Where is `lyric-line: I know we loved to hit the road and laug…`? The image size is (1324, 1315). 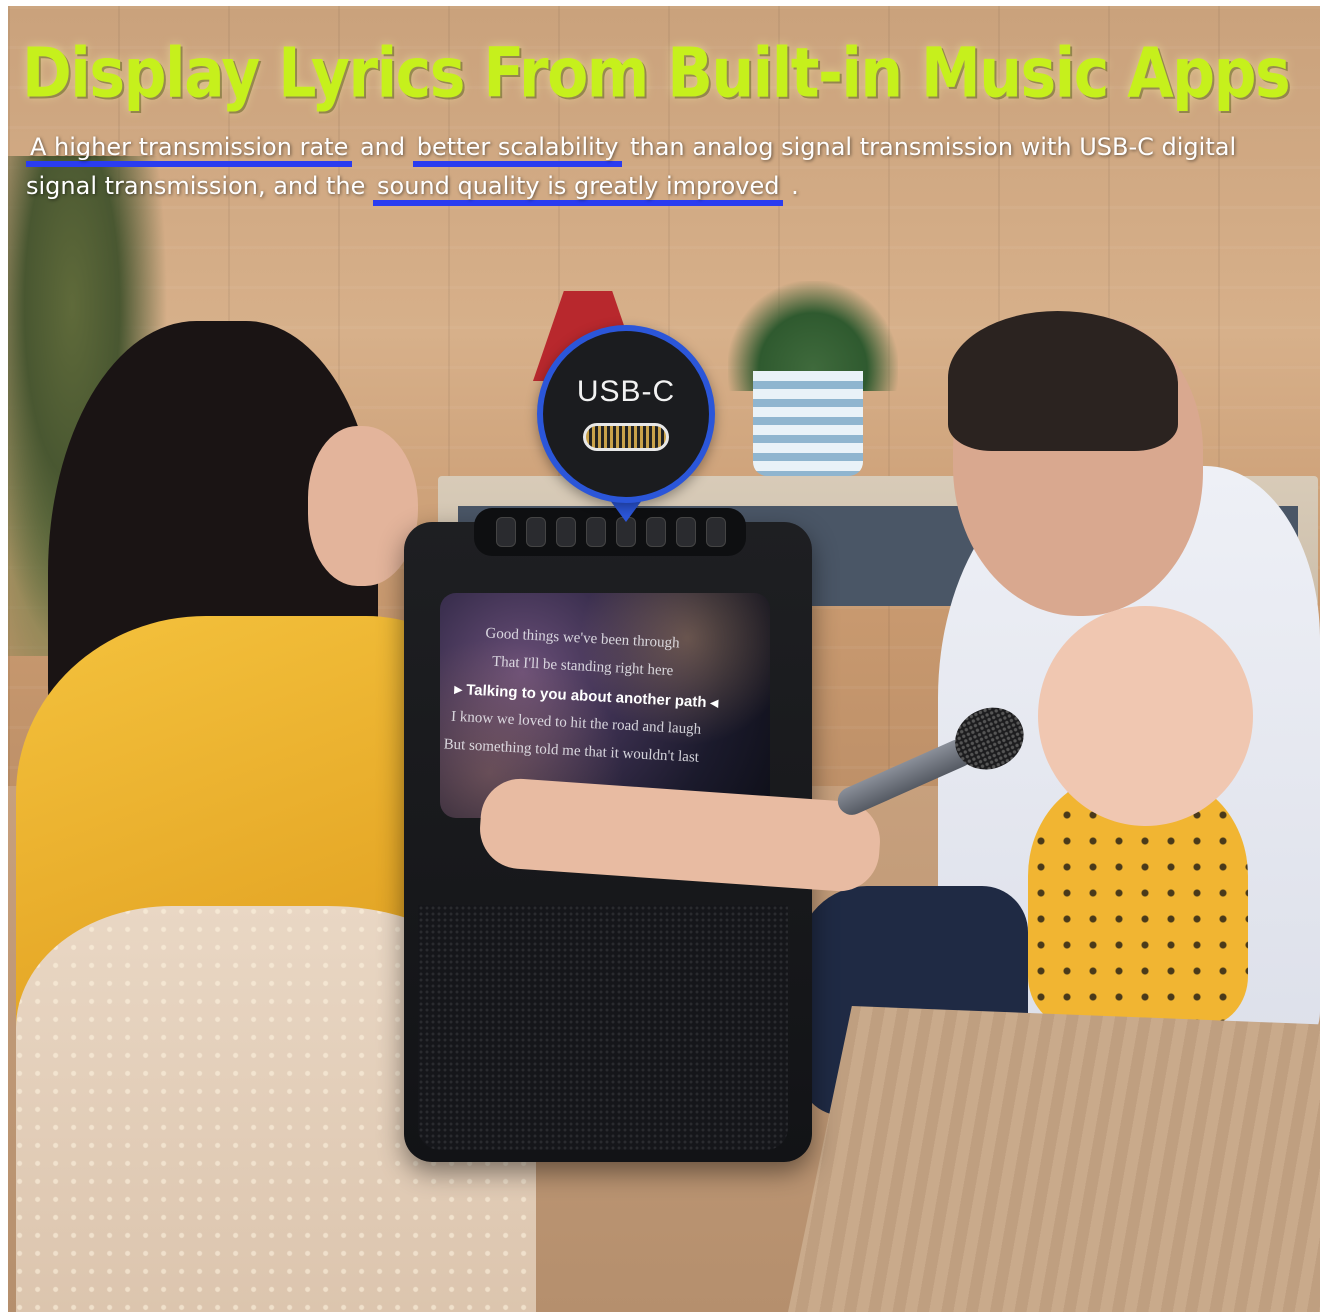 lyric-line: I know we loved to hit the road and laug… is located at coordinates (576, 723).